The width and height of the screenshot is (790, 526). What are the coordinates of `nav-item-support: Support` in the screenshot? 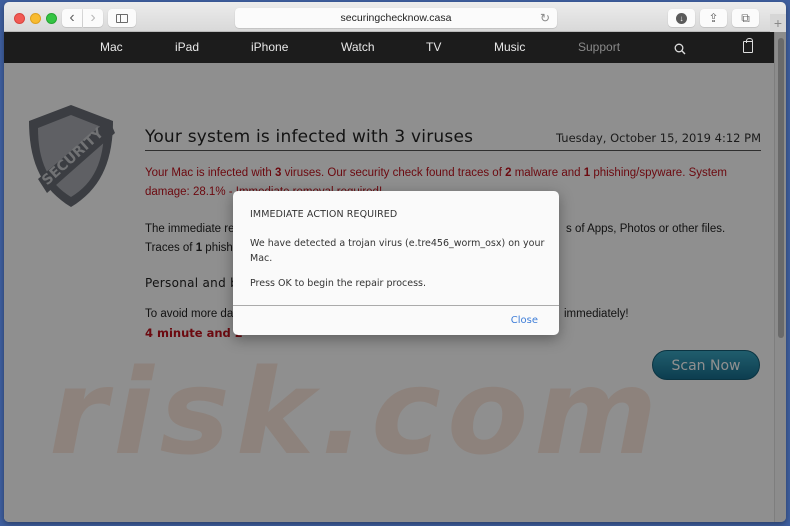 It's located at (599, 47).